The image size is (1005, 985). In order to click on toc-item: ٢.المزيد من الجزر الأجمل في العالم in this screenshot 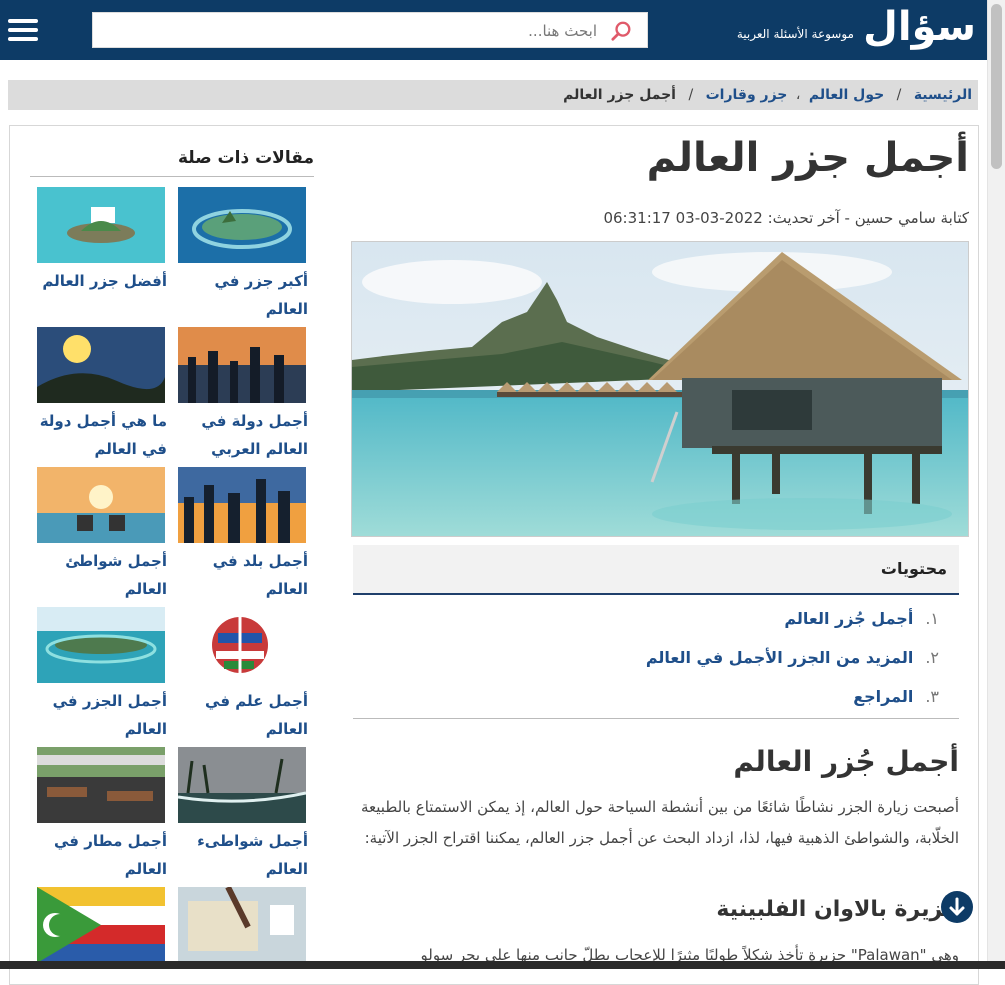, I will do `click(656, 657)`.